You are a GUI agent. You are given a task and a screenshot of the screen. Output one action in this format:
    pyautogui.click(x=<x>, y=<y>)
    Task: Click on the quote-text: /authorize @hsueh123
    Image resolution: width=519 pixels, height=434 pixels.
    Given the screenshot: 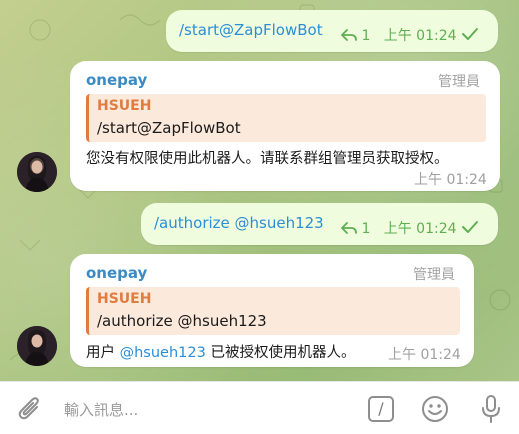 What is the action you would take?
    pyautogui.click(x=182, y=321)
    